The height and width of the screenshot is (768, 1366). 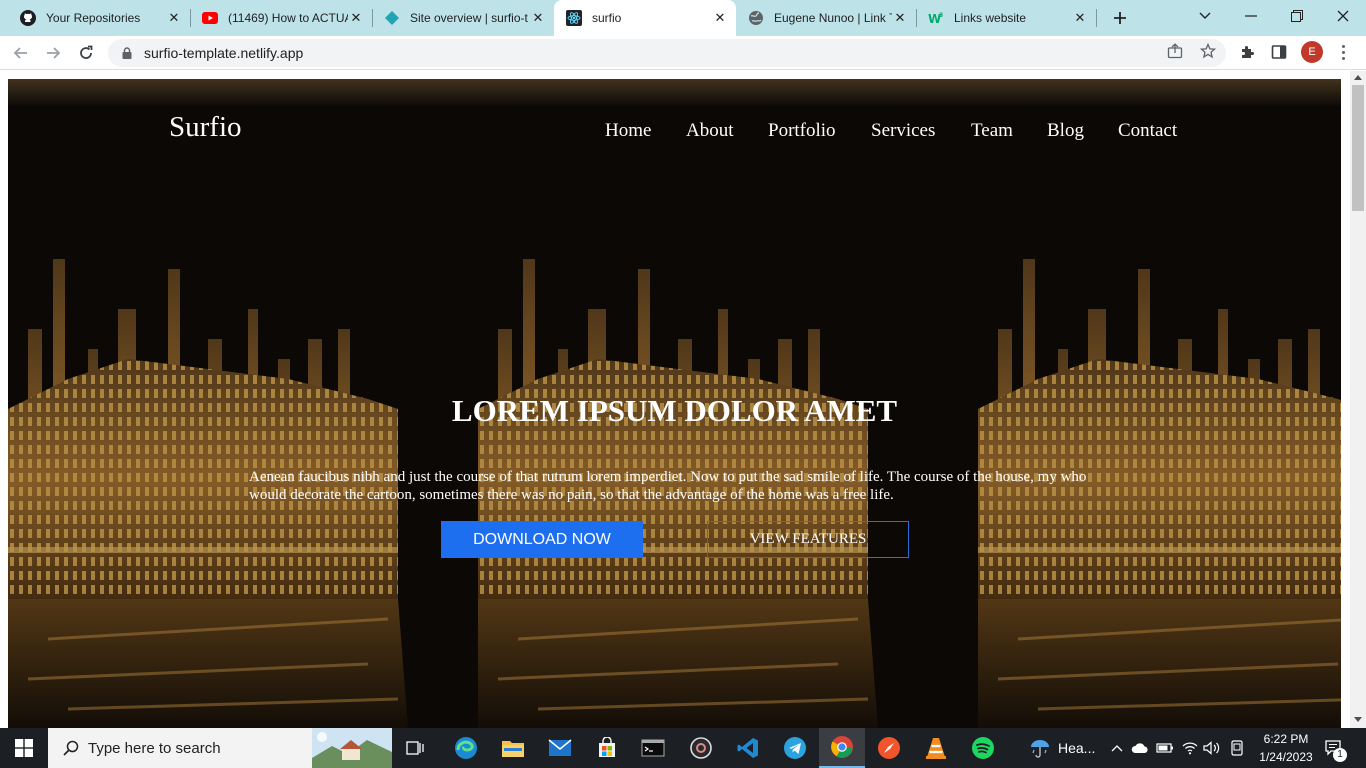 What do you see at coordinates (392, 18) in the screenshot?
I see `netlify-icon` at bounding box center [392, 18].